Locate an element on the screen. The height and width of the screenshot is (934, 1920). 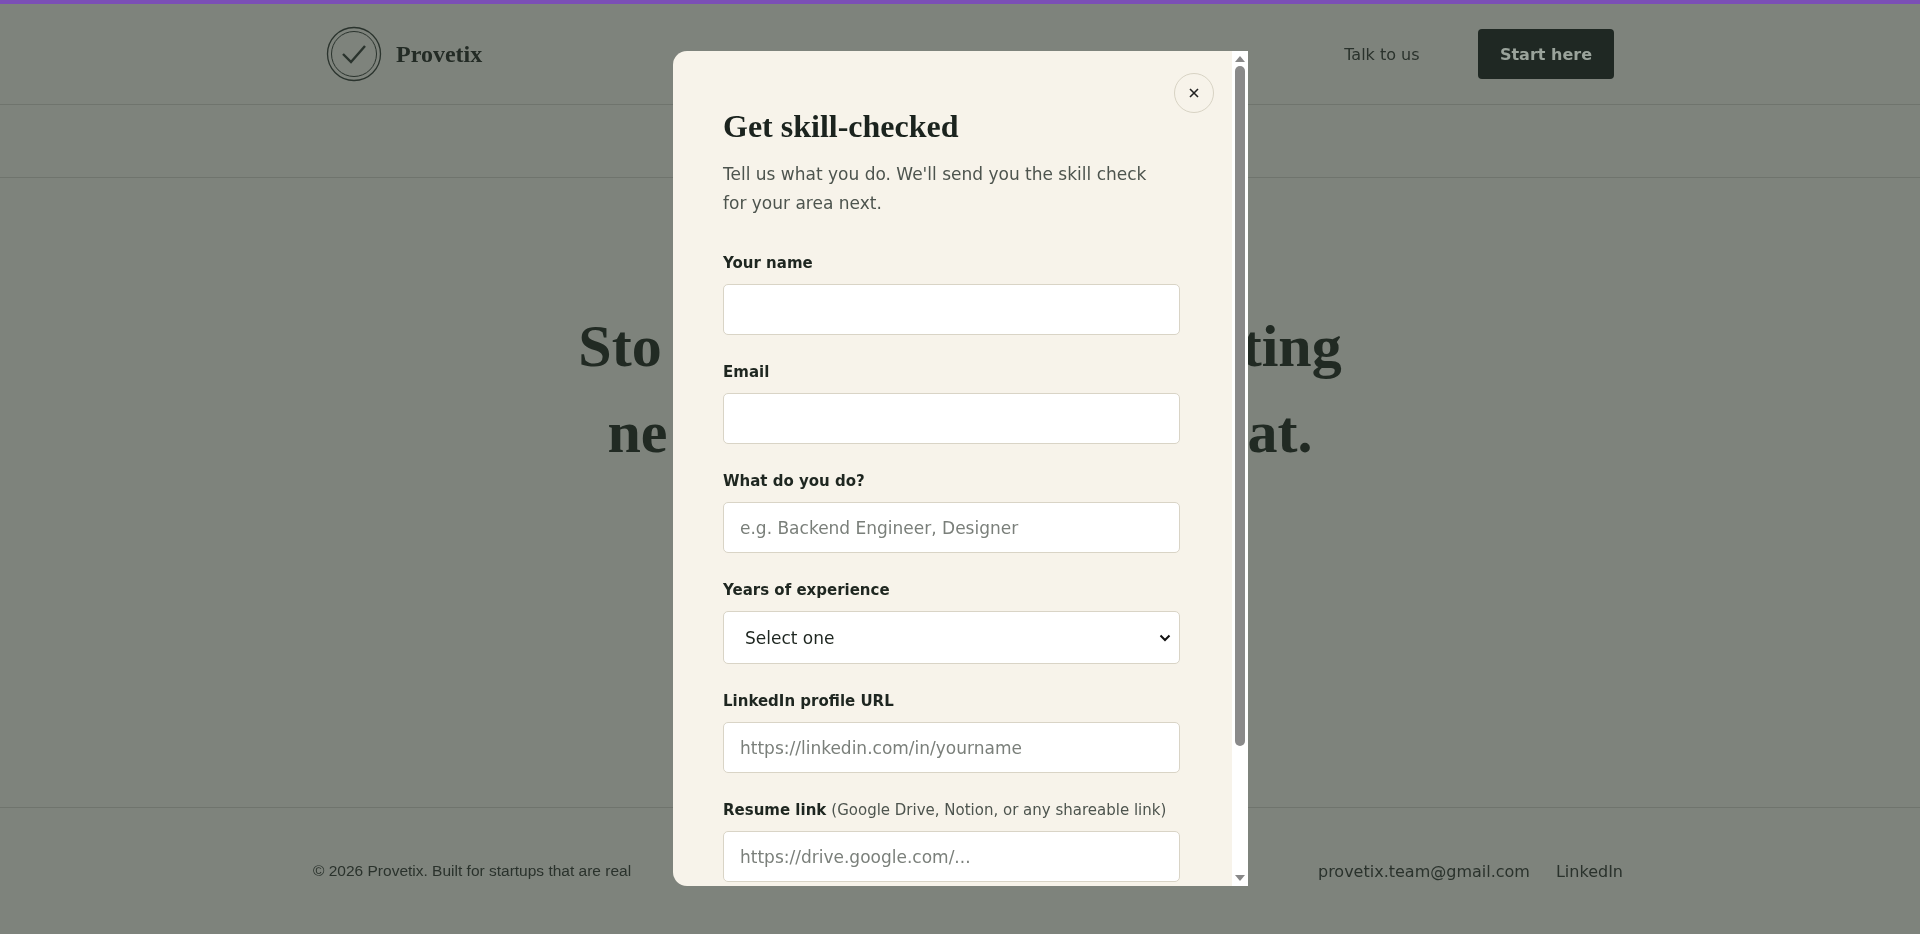
nav-link: Talk to us is located at coordinates (1382, 54).